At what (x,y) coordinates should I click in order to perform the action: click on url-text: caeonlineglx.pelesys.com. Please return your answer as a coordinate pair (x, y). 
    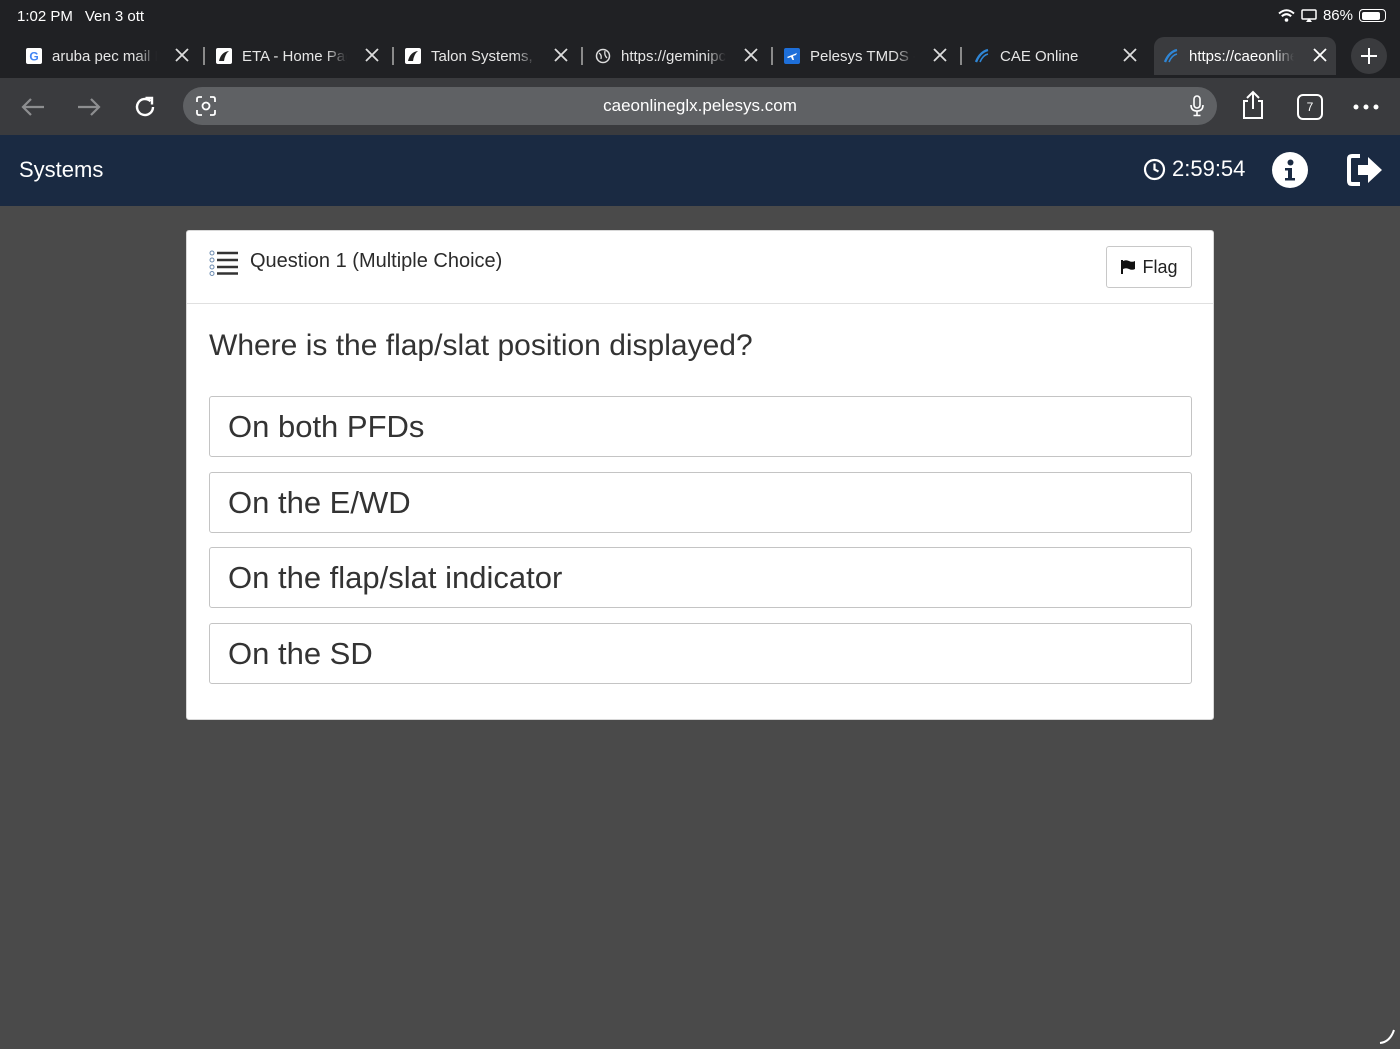
    Looking at the image, I should click on (700, 105).